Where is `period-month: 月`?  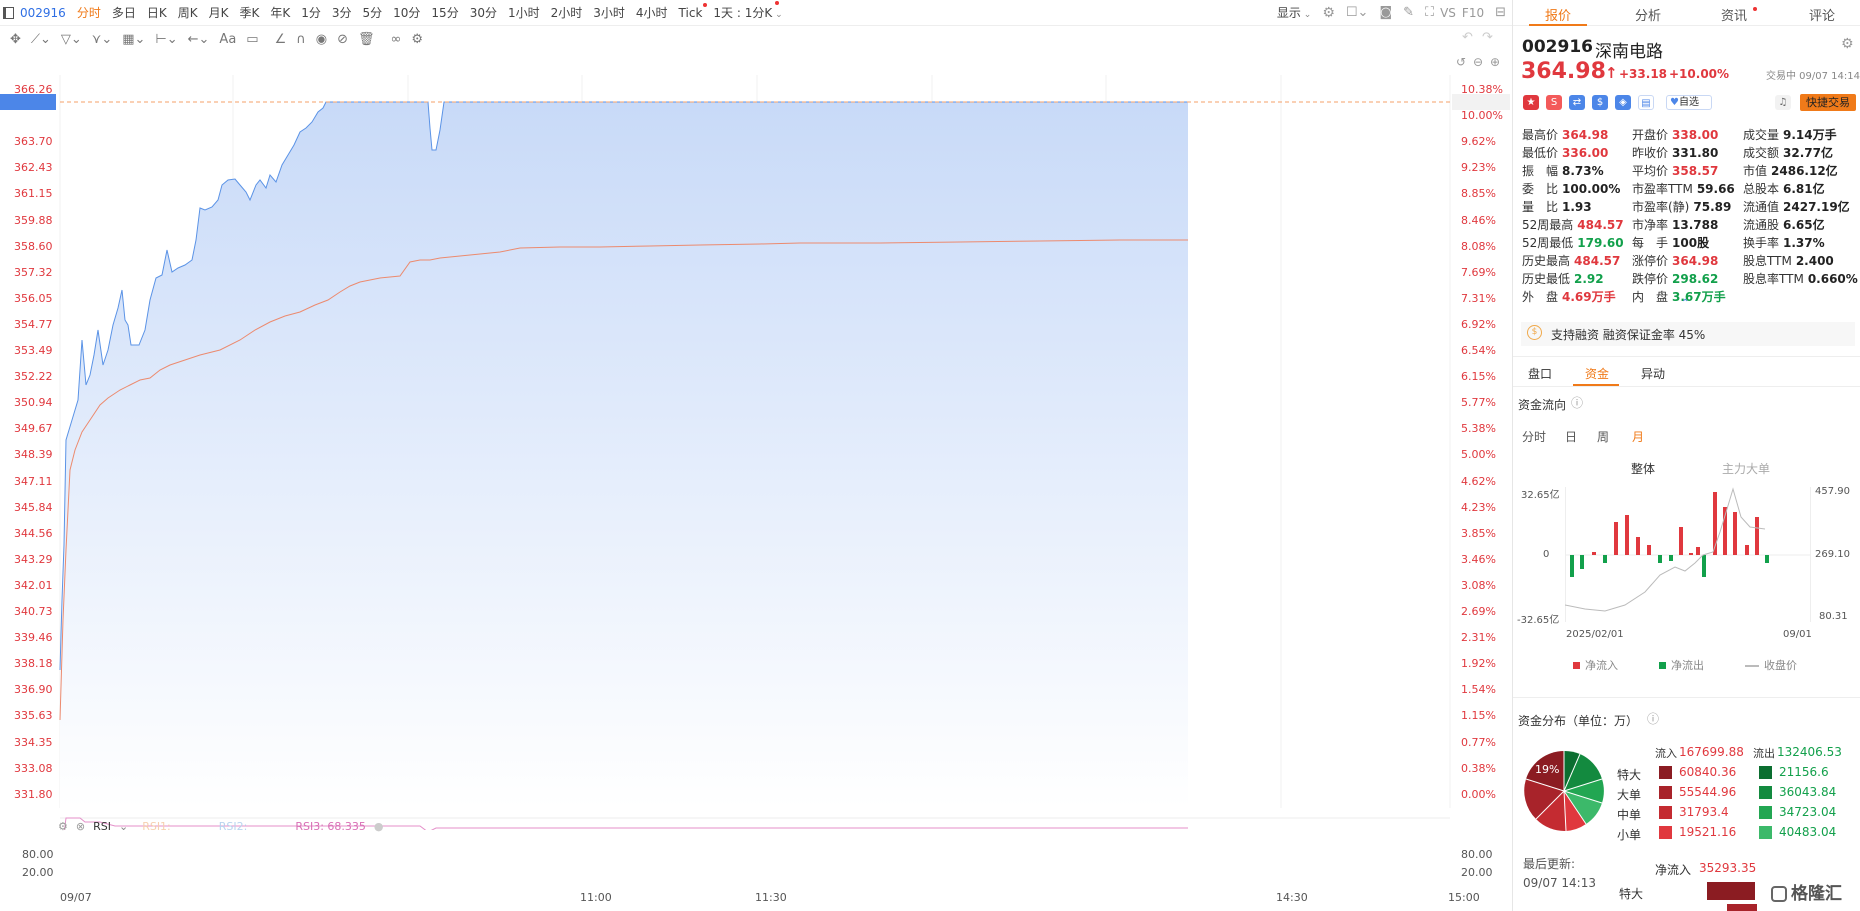
period-month: 月 is located at coordinates (1638, 436).